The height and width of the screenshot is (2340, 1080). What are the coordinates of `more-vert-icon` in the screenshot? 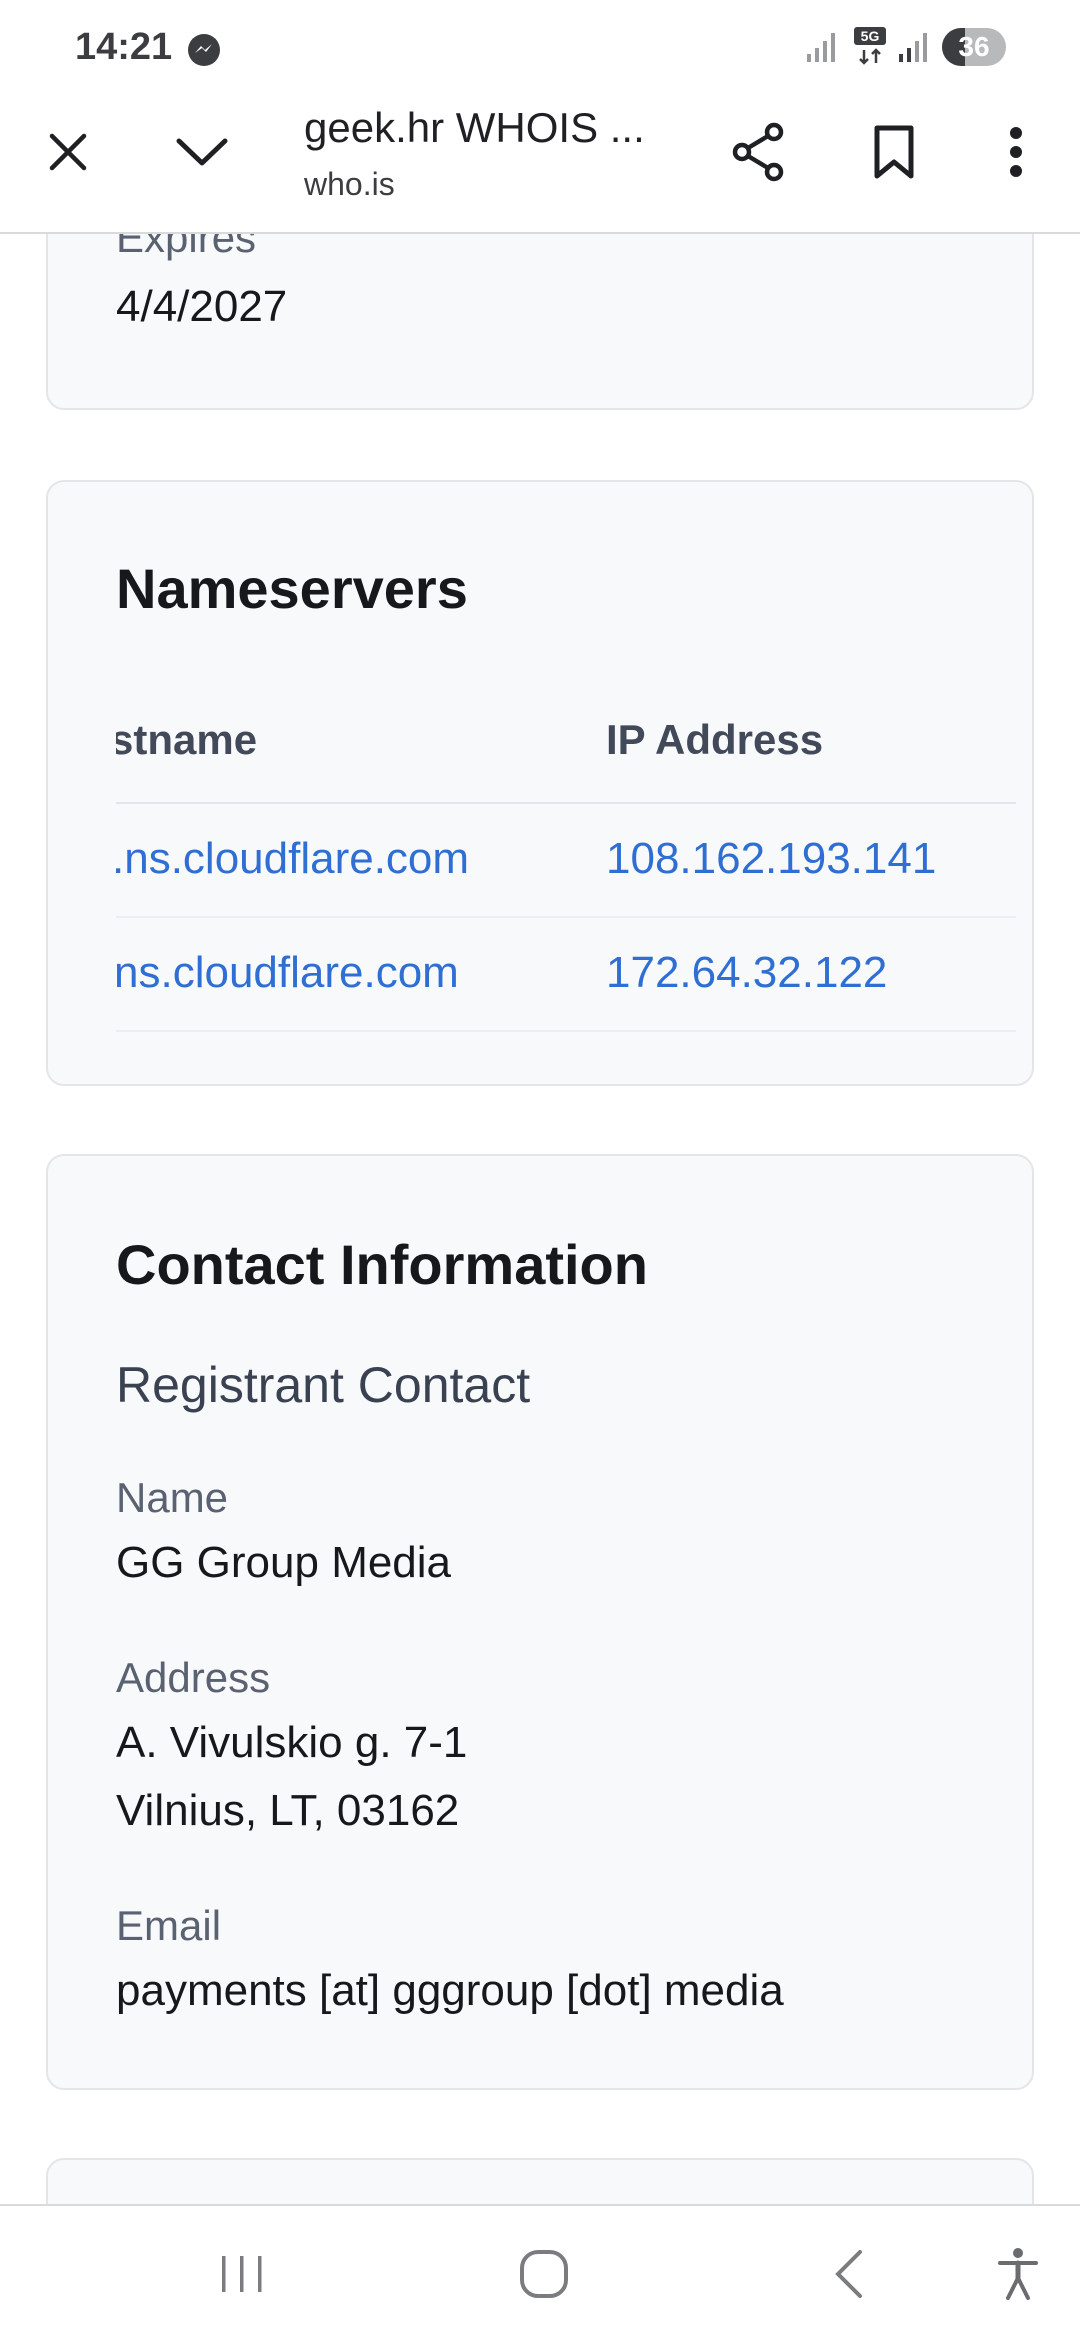 It's located at (1016, 152).